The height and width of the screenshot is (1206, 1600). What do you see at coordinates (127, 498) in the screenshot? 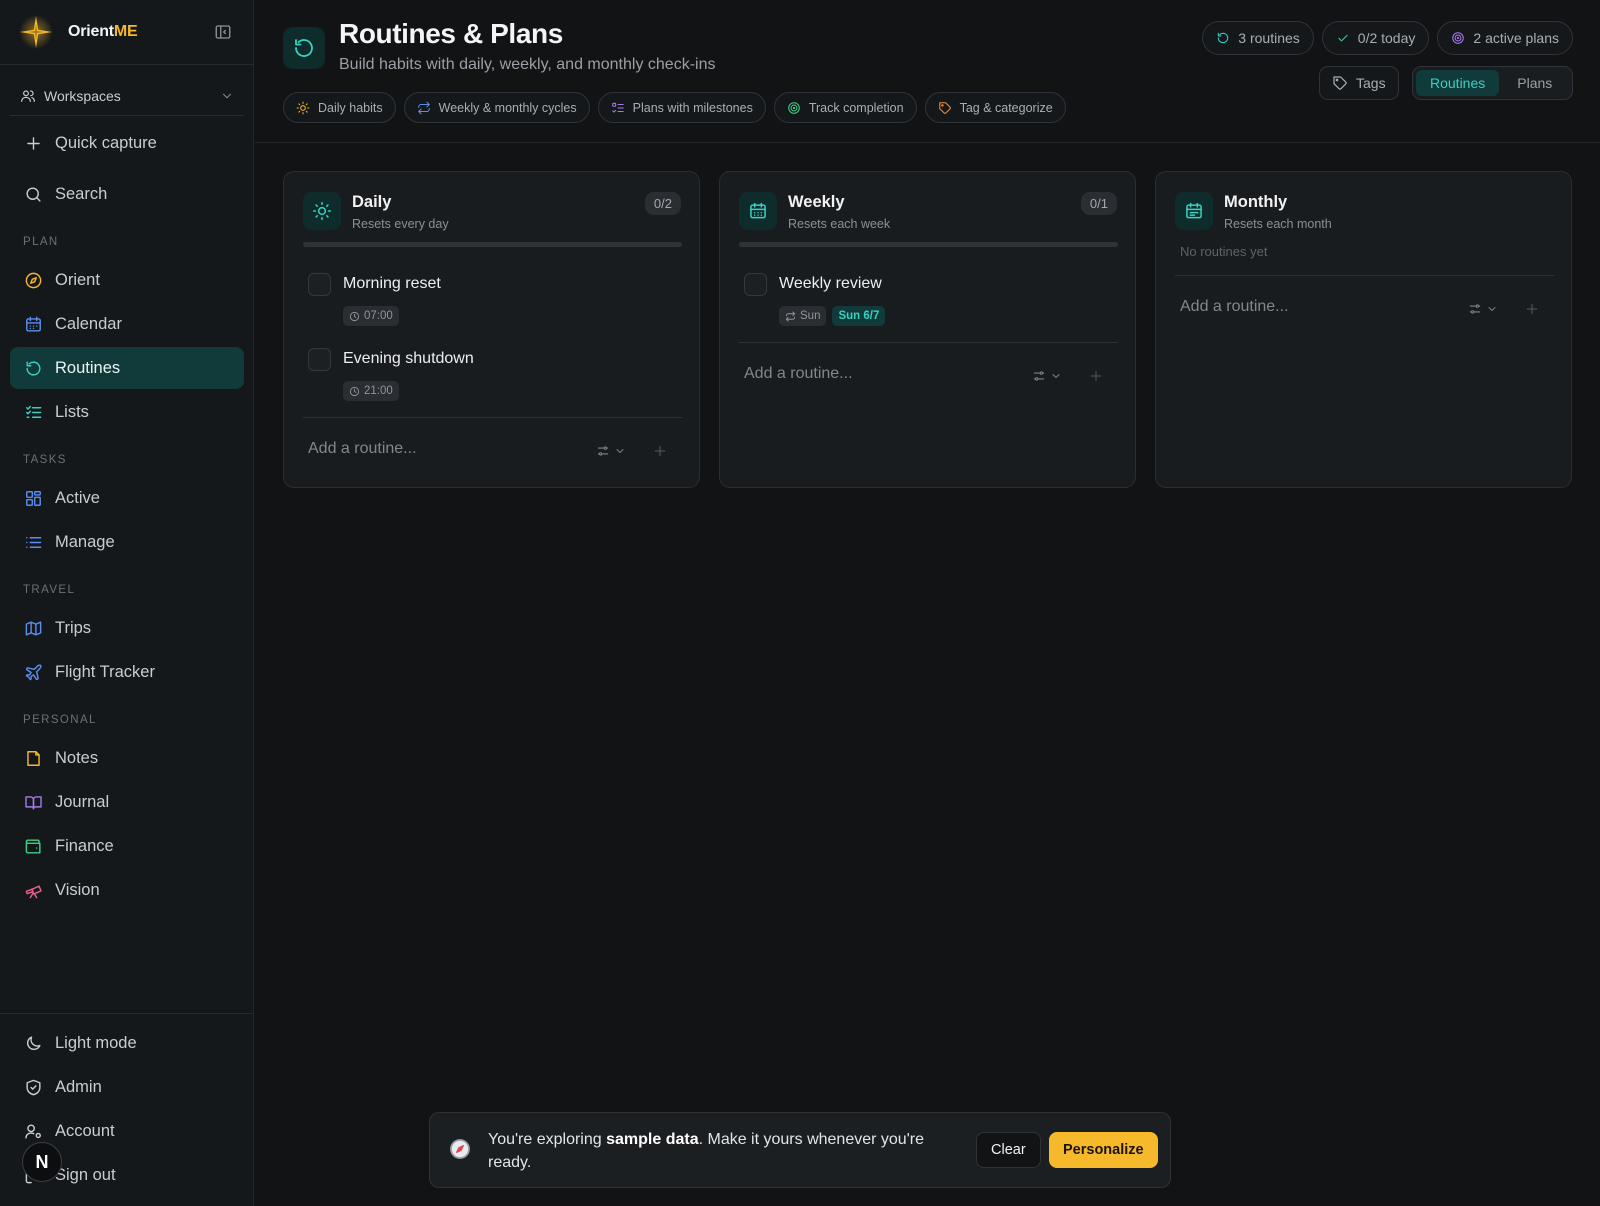
I see `sidebar-item-active: Active` at bounding box center [127, 498].